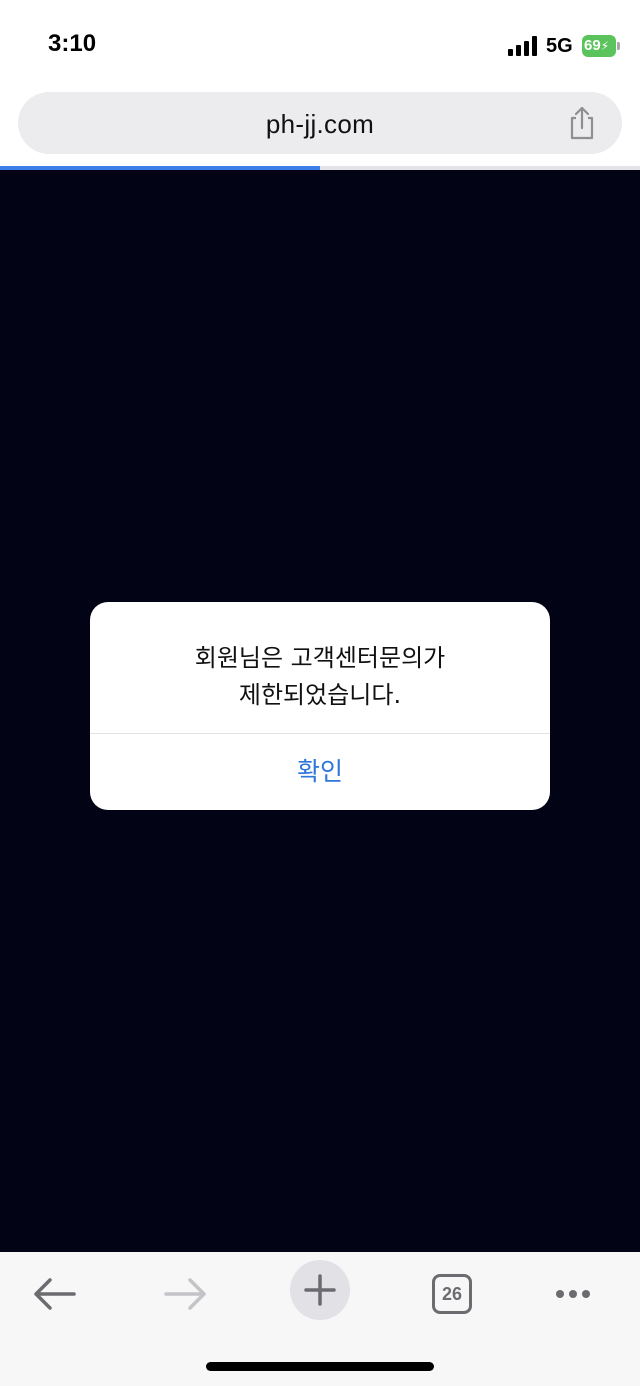  I want to click on status-bar: 3:10 5G 69⚡, so click(320, 45).